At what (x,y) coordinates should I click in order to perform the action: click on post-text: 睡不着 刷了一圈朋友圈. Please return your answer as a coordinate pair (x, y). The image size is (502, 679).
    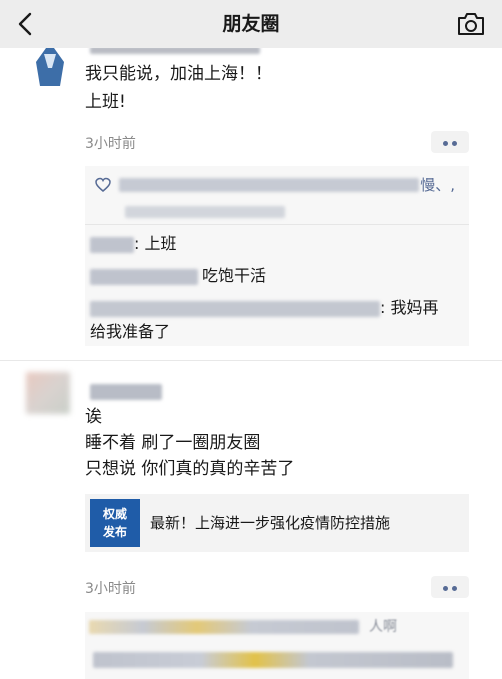
    Looking at the image, I should click on (173, 443).